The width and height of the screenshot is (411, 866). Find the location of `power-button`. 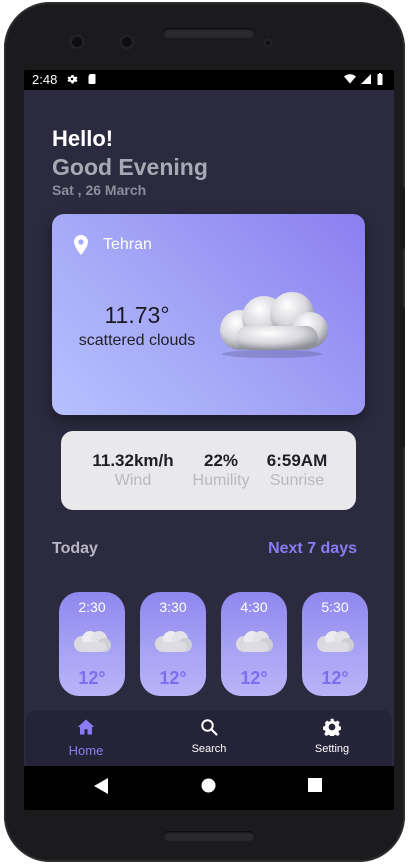

power-button is located at coordinates (402, 218).